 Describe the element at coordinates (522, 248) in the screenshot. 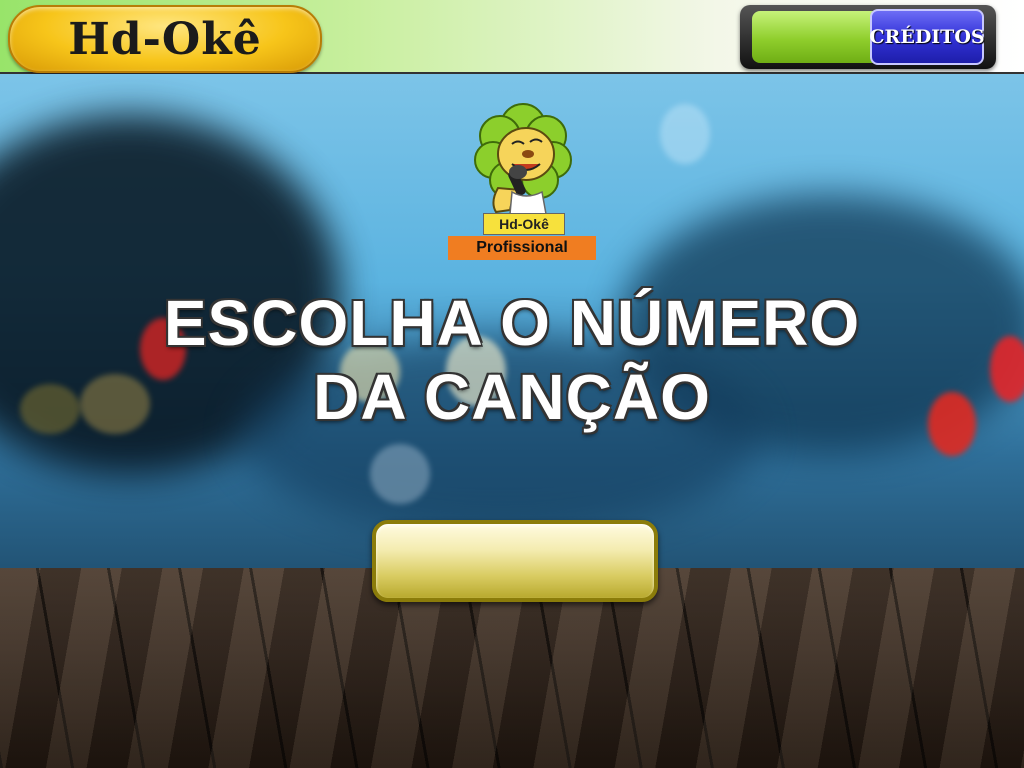

I see `mascot-edition-label: Profissional` at that location.